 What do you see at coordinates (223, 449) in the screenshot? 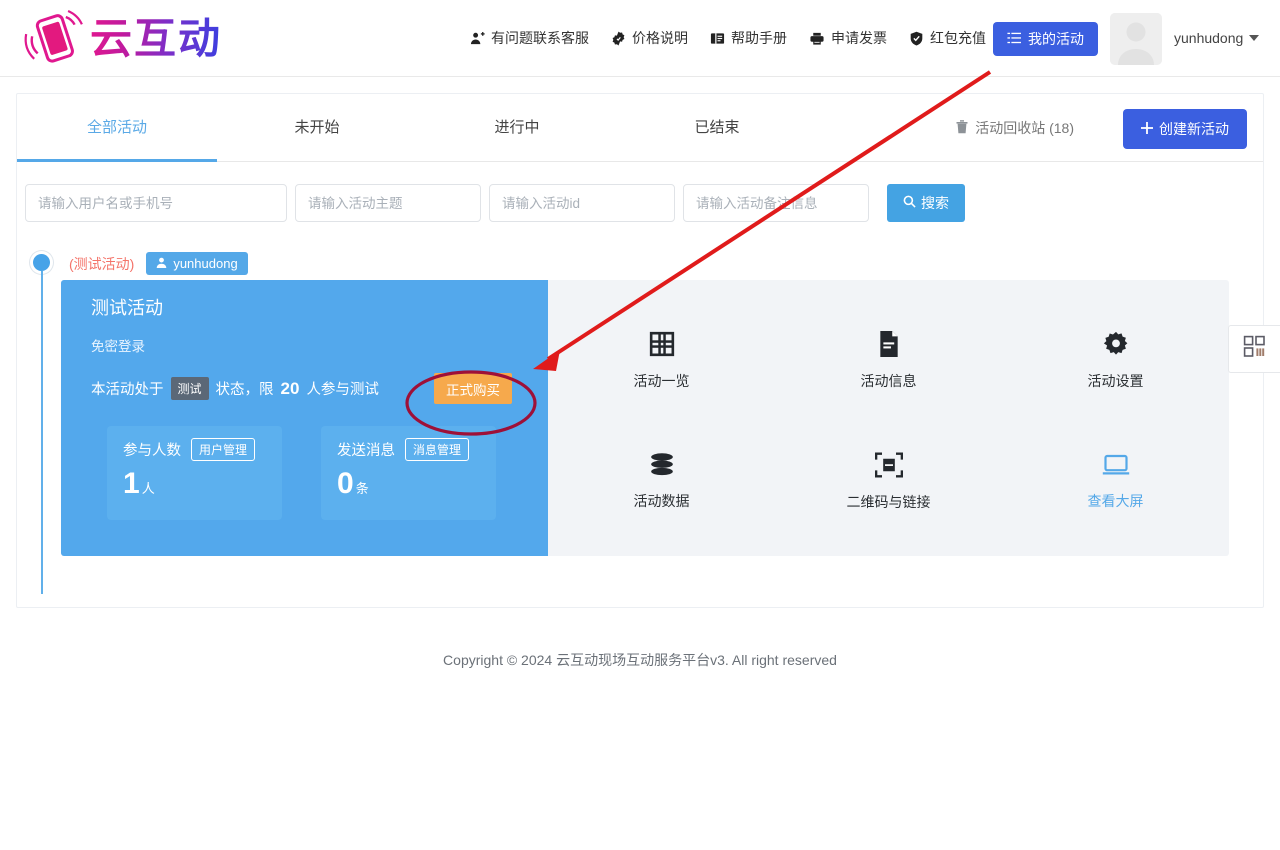
I see `user-management-button: 用户管理` at bounding box center [223, 449].